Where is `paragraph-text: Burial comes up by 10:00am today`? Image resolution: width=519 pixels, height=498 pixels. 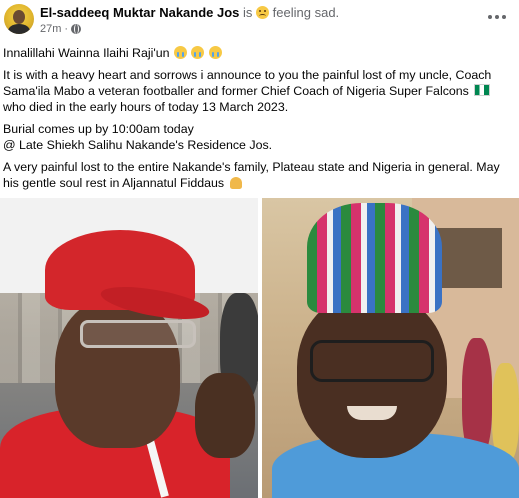
paragraph-text: Burial comes up by 10:00am today is located at coordinates (98, 129).